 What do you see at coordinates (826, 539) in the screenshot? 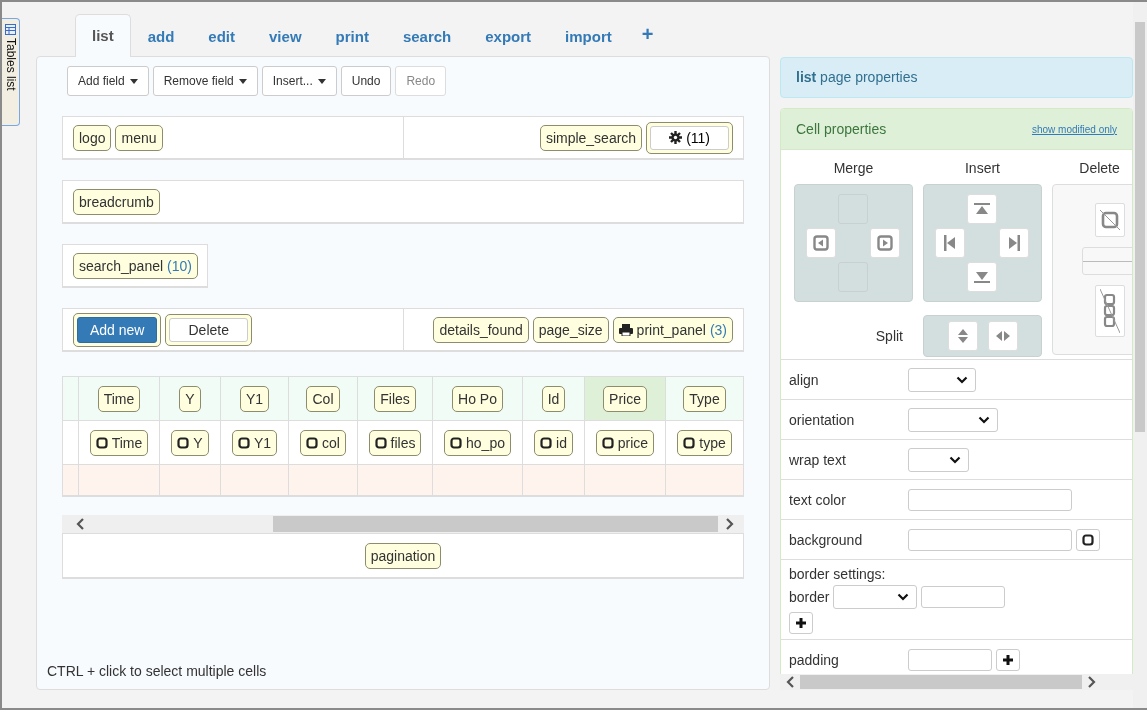
I see `property-label: background` at bounding box center [826, 539].